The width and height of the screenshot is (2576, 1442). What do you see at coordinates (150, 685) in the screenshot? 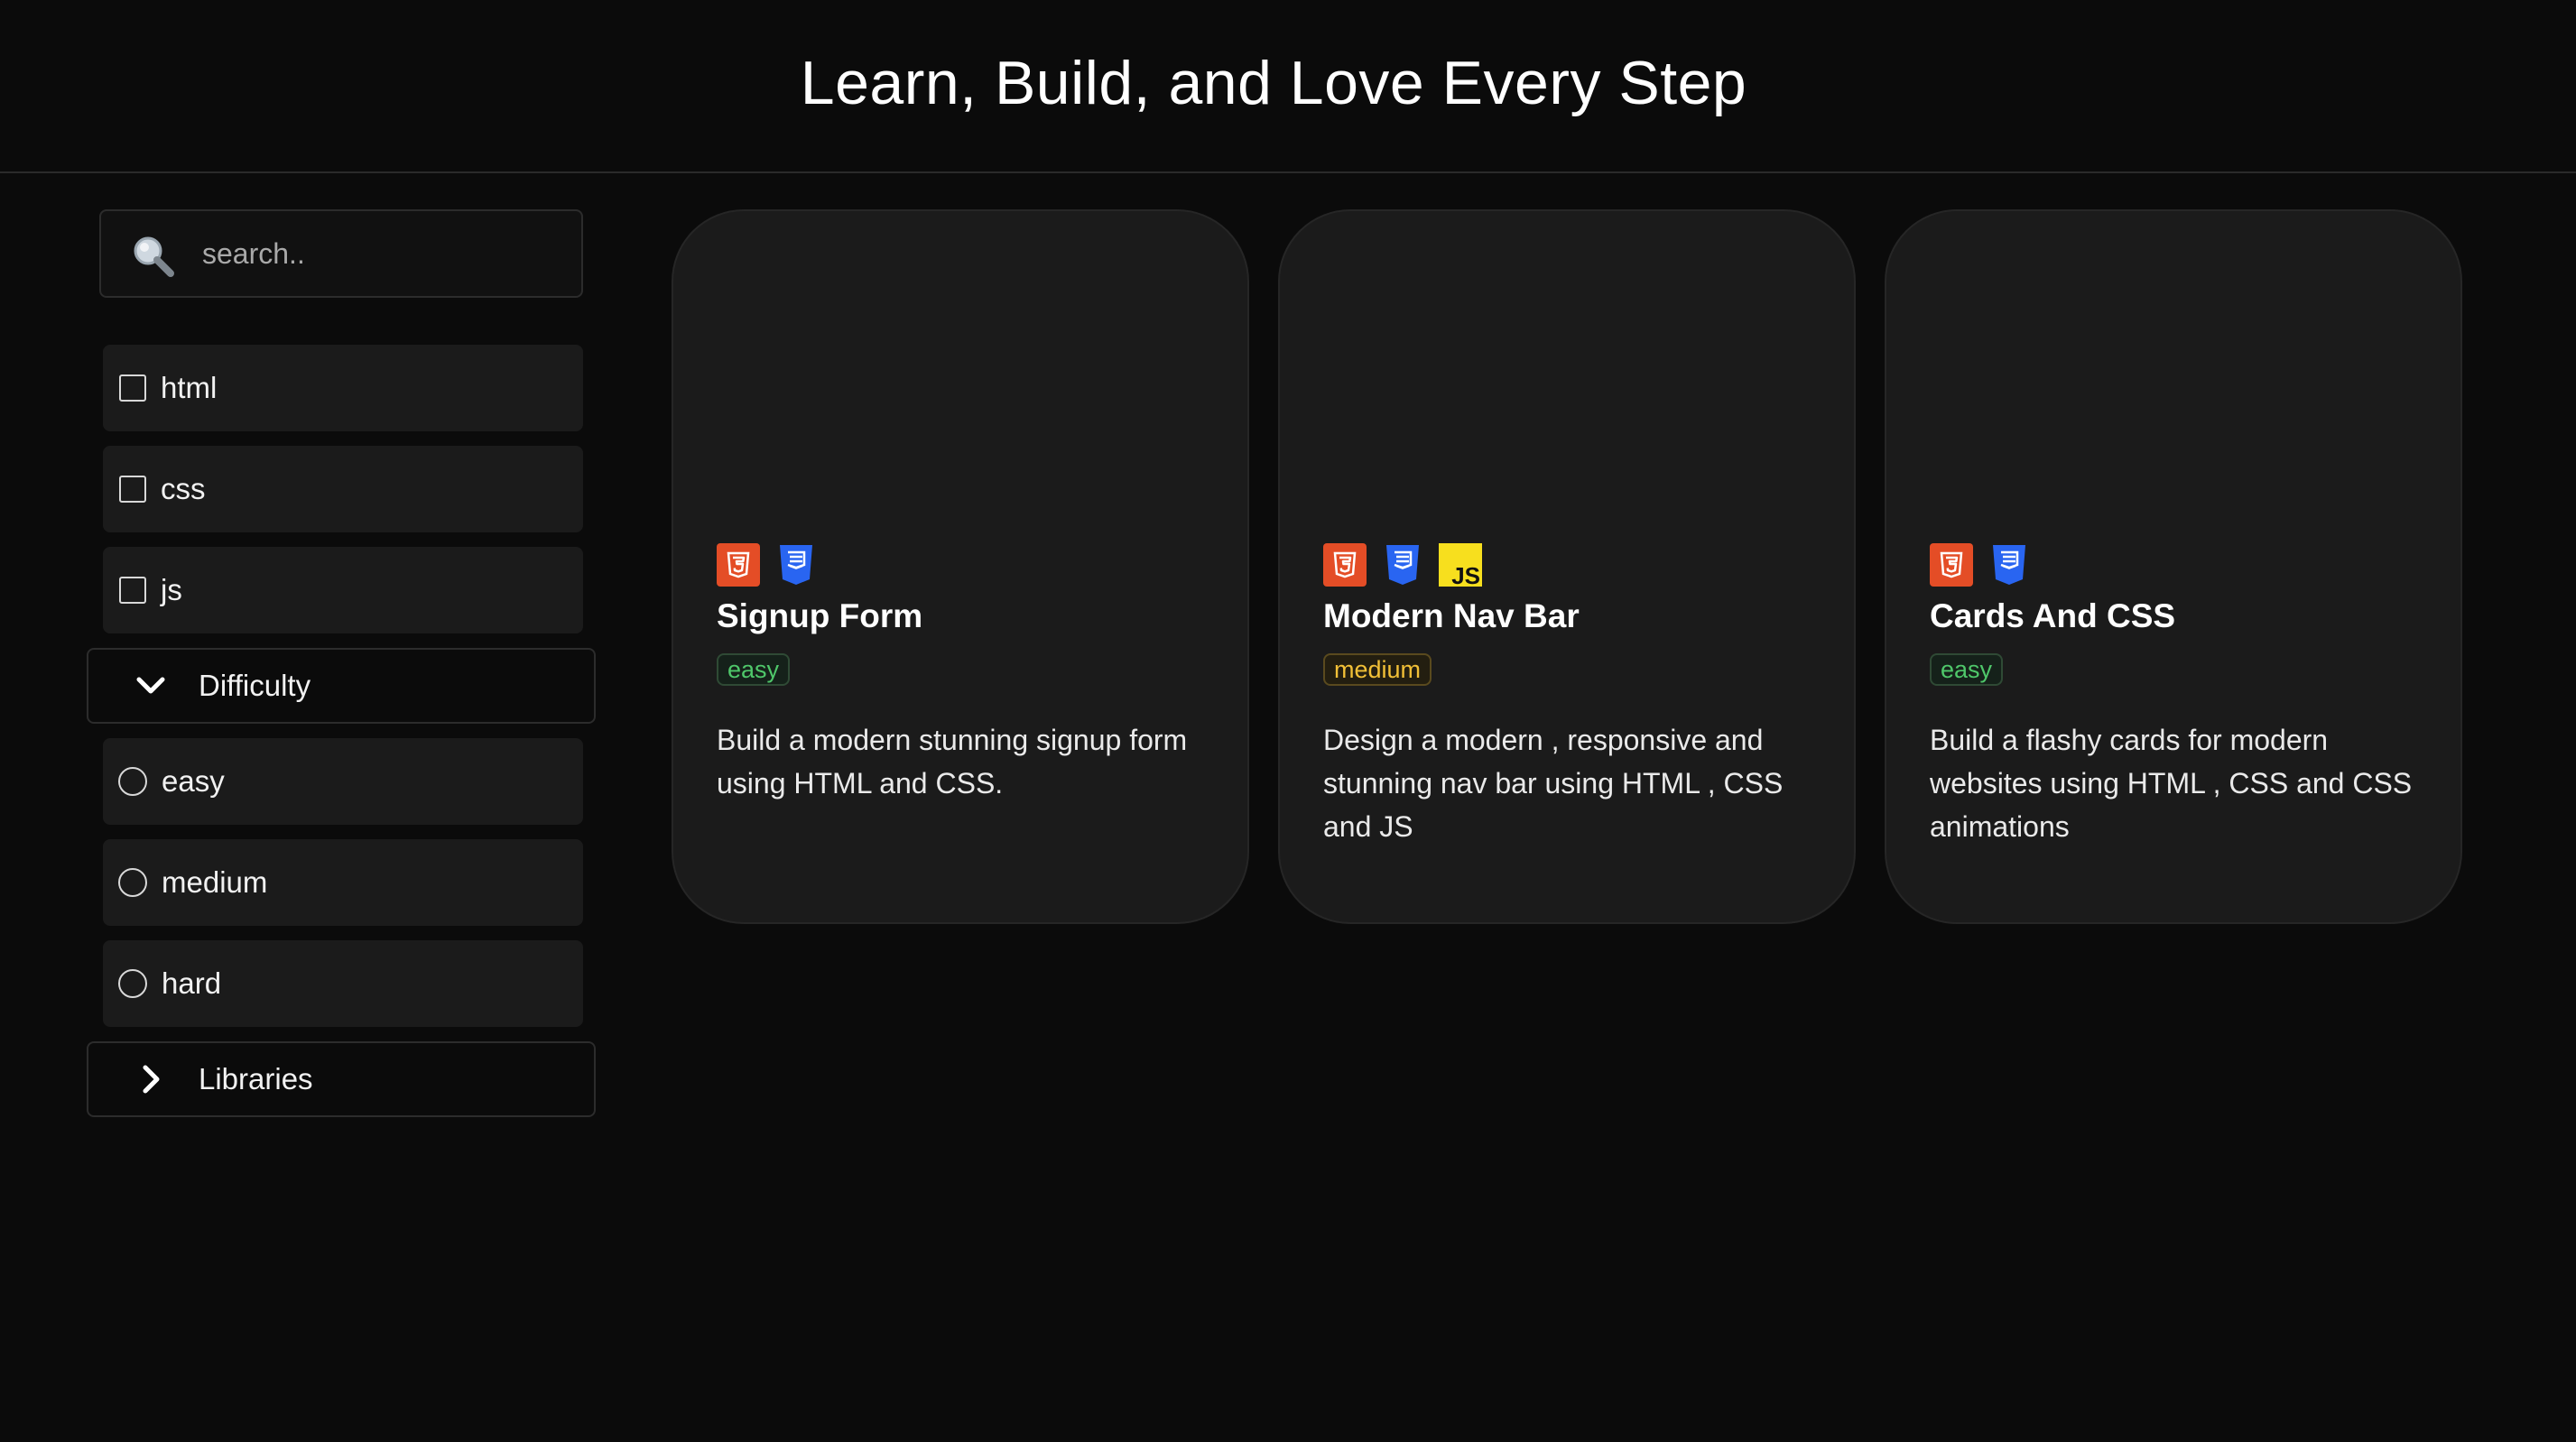
I see `chevron-down-icon` at bounding box center [150, 685].